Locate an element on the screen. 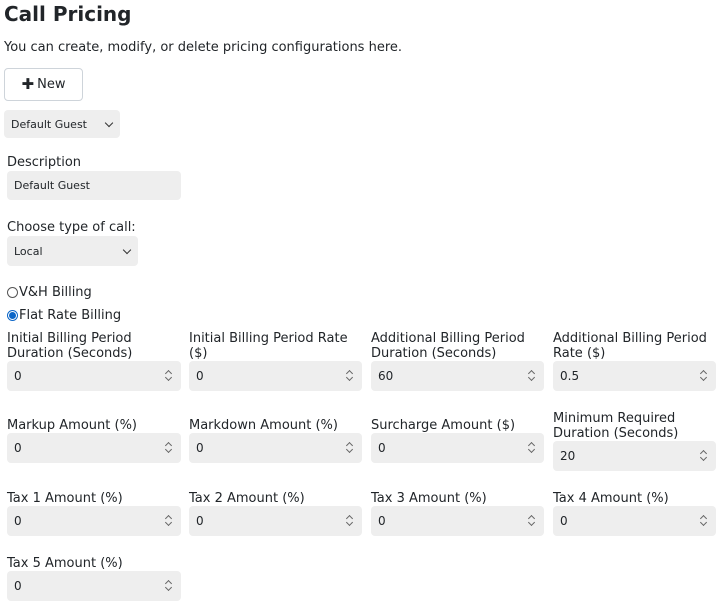  markdown-value: 0 is located at coordinates (200, 448).